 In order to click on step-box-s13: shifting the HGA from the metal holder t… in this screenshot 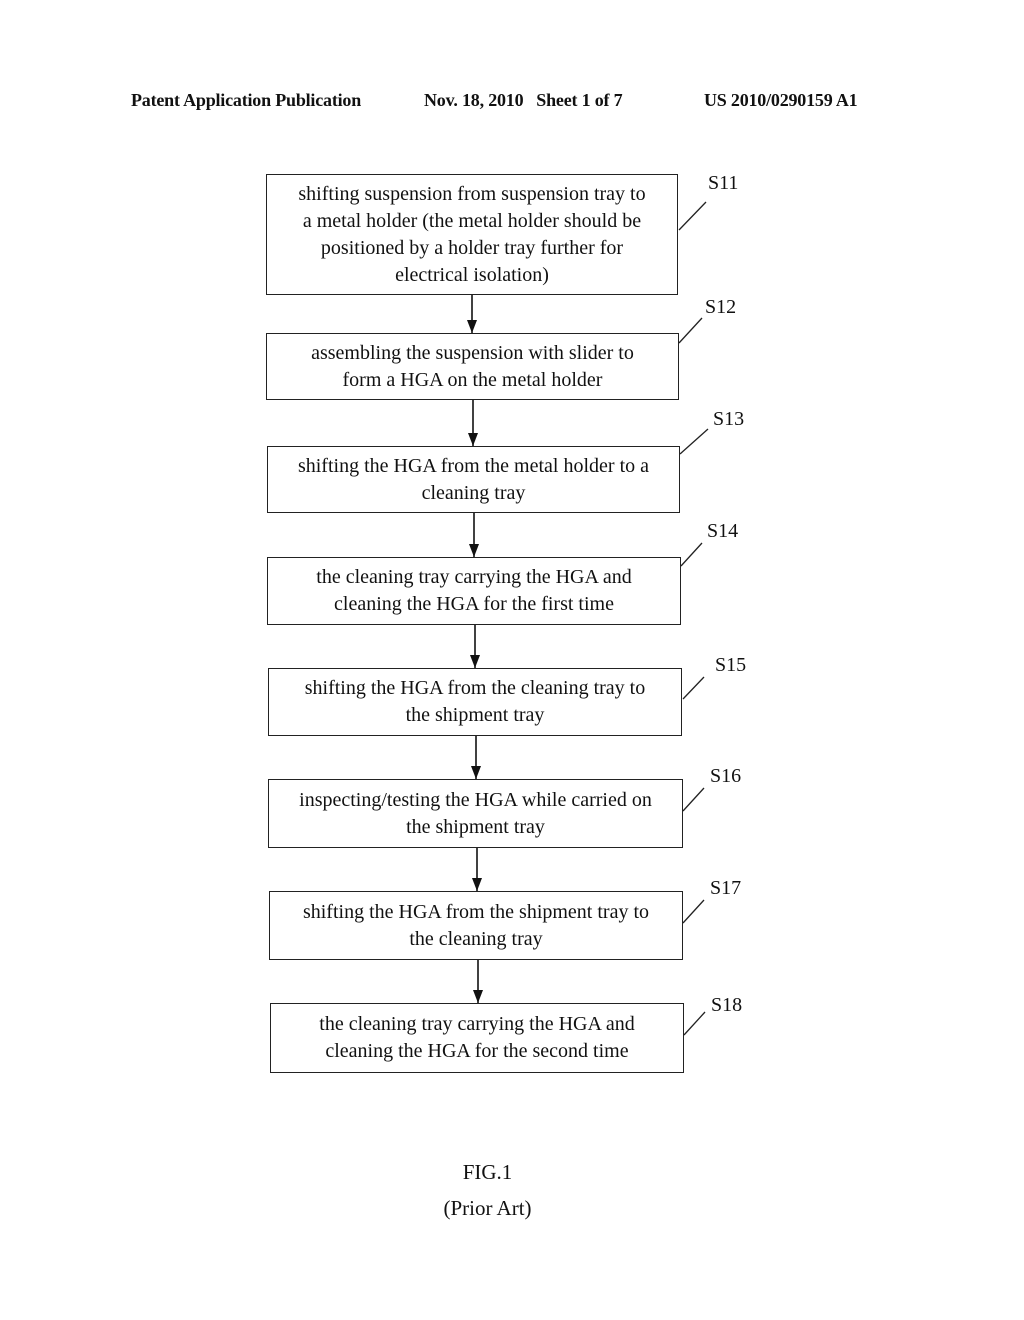, I will do `click(473, 479)`.